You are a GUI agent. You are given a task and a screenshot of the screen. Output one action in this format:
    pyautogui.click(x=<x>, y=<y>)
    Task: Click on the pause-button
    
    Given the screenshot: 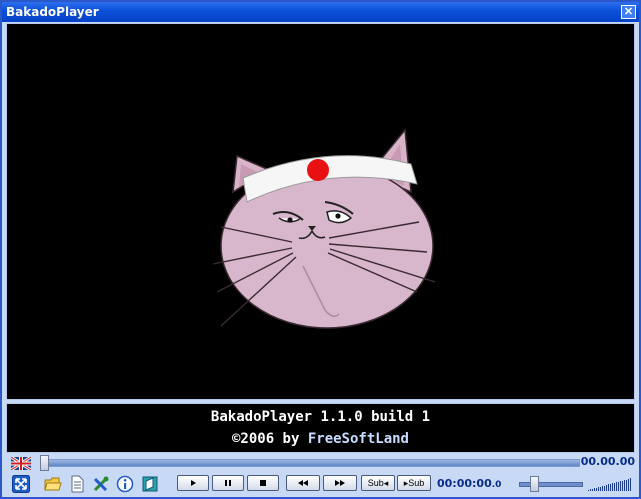 What is the action you would take?
    pyautogui.click(x=228, y=483)
    